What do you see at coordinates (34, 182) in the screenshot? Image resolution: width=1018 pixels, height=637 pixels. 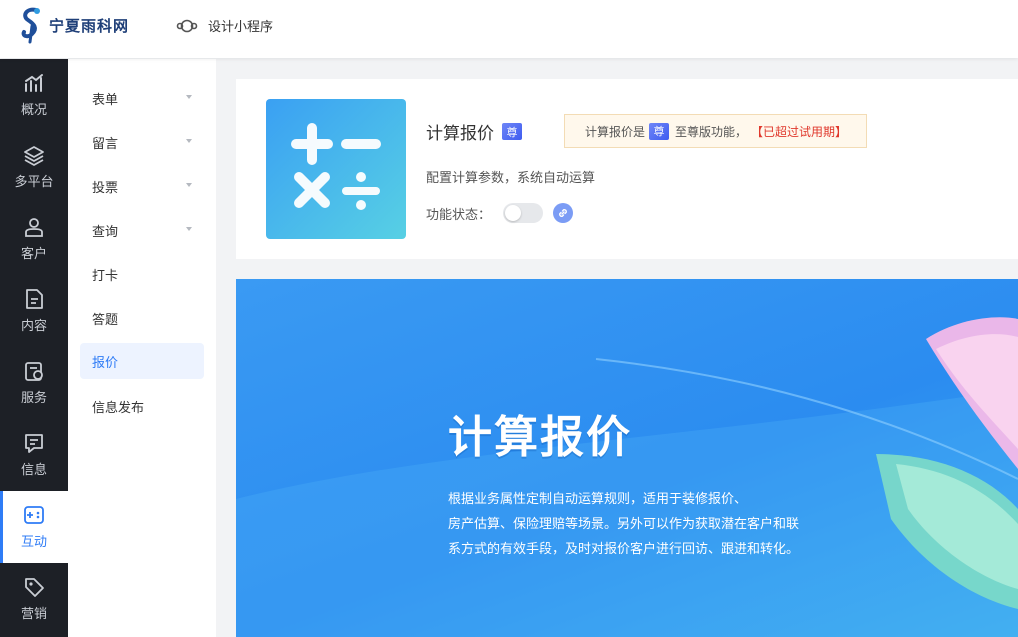 I see `nav-label: 多平台` at bounding box center [34, 182].